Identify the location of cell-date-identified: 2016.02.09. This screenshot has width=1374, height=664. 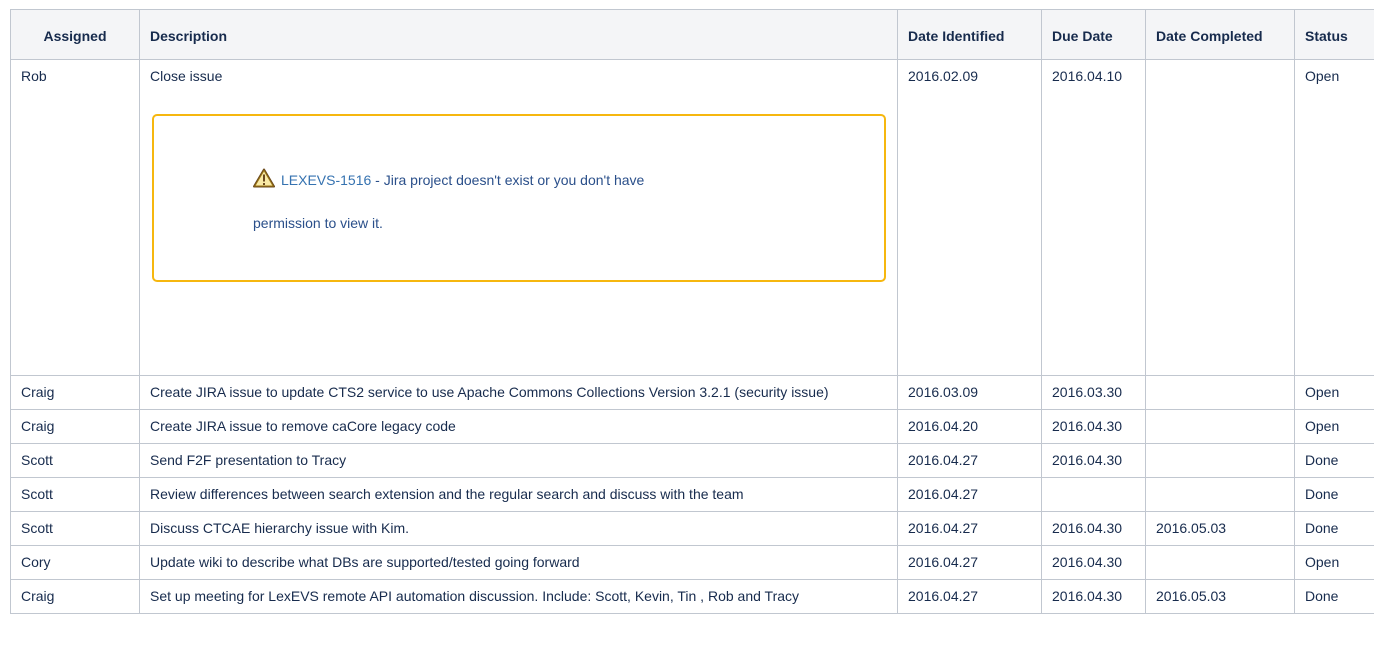
(969, 217).